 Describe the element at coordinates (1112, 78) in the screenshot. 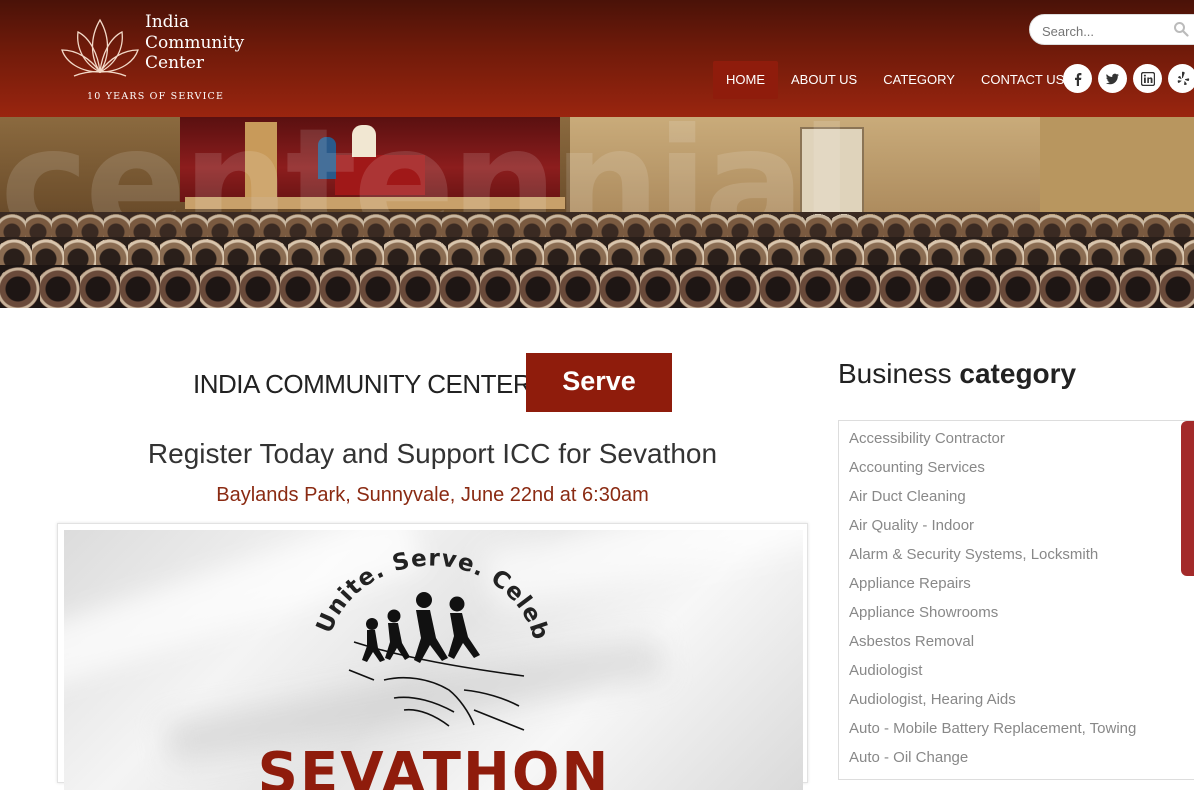

I see `twitter-icon` at that location.